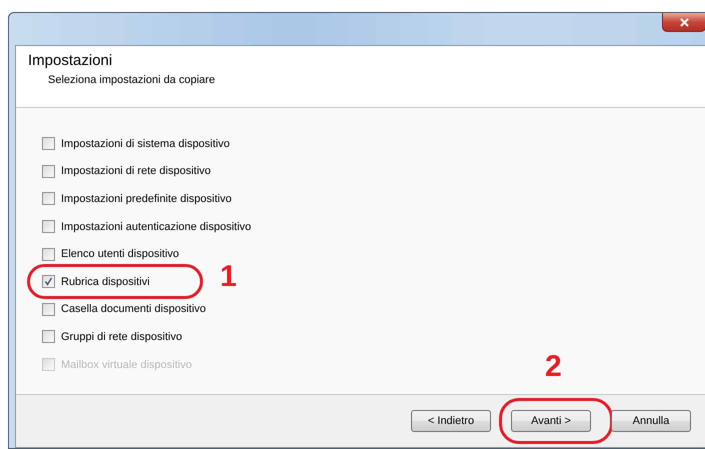 The image size is (705, 449). Describe the element at coordinates (451, 421) in the screenshot. I see `wizard-button: < Indietro` at that location.